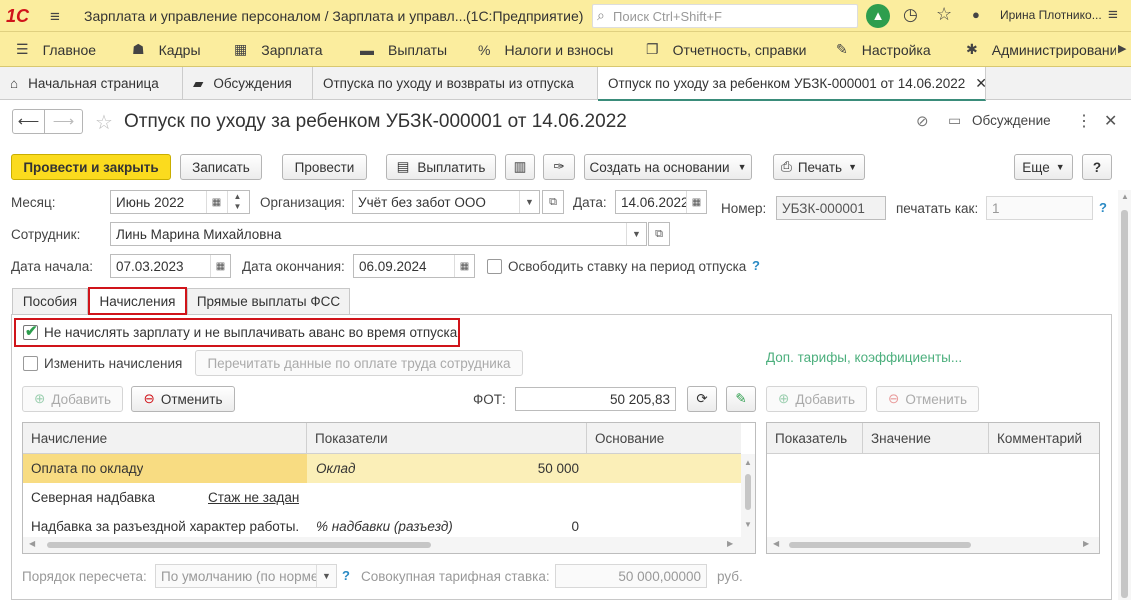  Describe the element at coordinates (668, 167) in the screenshot. I see `create-based-on-button: Создать на основании ▼` at that location.